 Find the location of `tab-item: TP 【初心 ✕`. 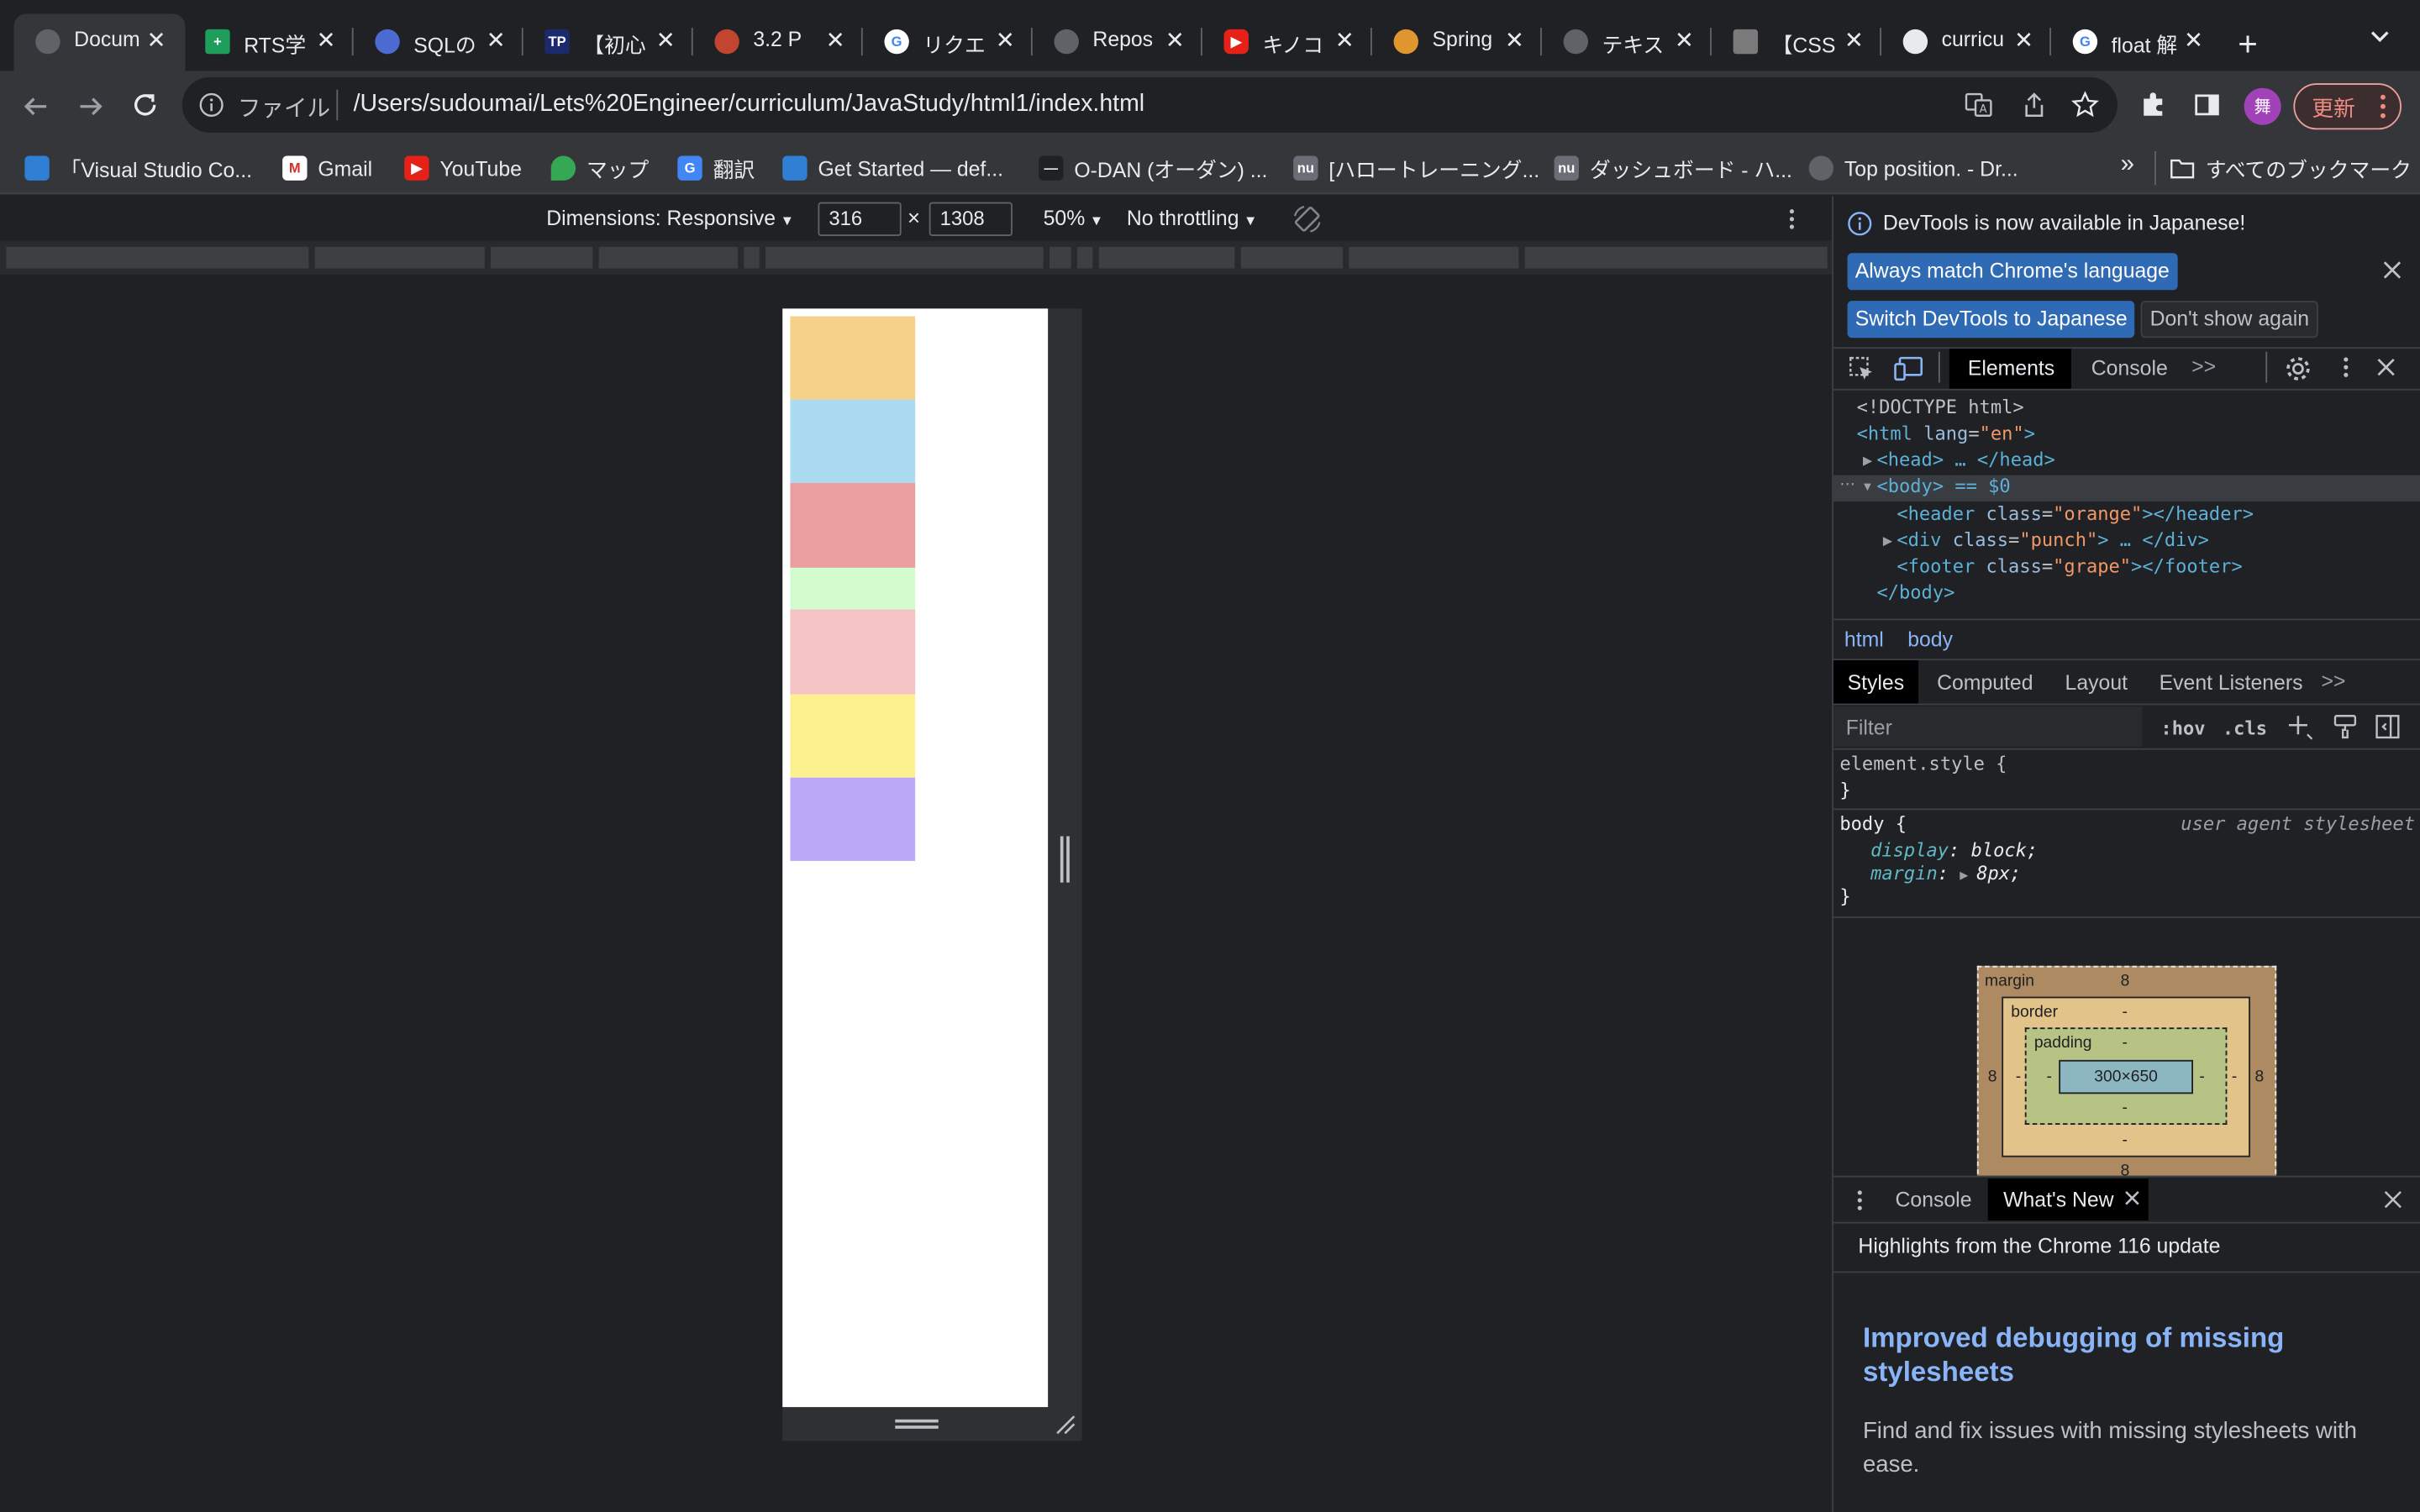

tab-item: TP 【初心 ✕ is located at coordinates (606, 42).